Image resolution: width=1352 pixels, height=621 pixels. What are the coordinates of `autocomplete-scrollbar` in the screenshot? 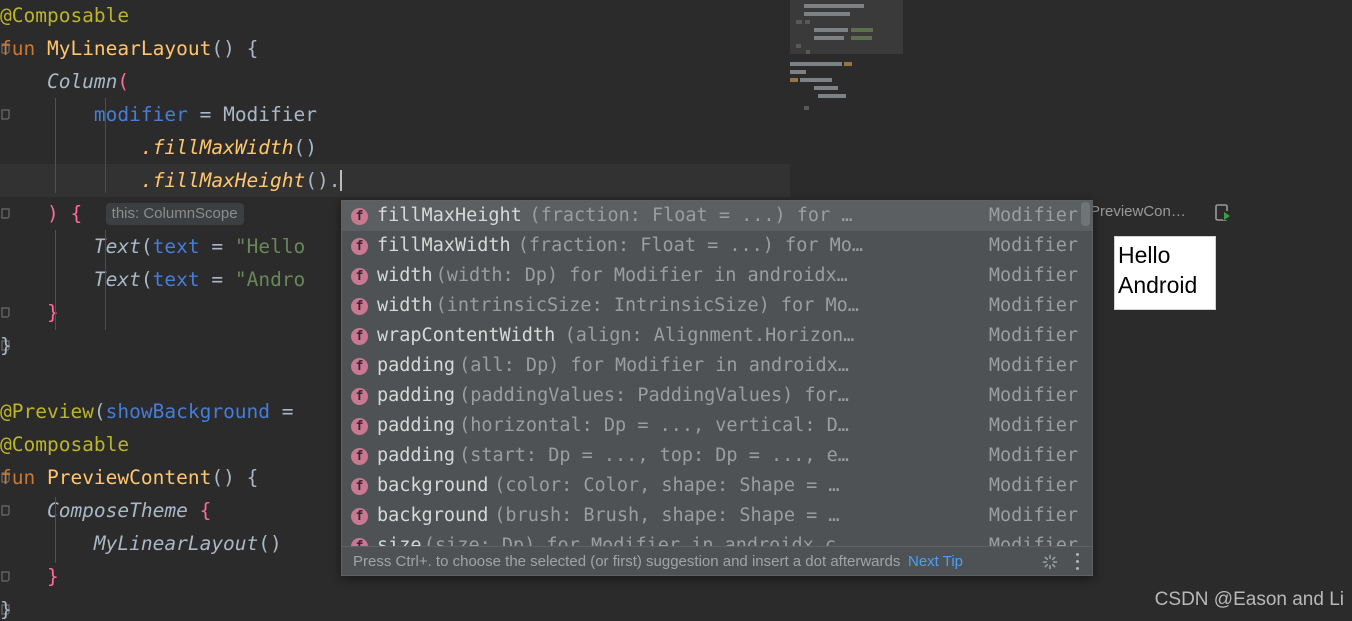 It's located at (1085, 214).